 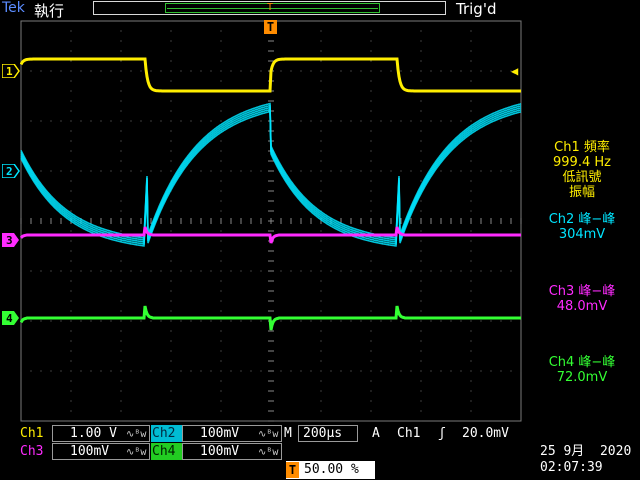 What do you see at coordinates (10, 172) in the screenshot?
I see `ch2-ground-marker: 2` at bounding box center [10, 172].